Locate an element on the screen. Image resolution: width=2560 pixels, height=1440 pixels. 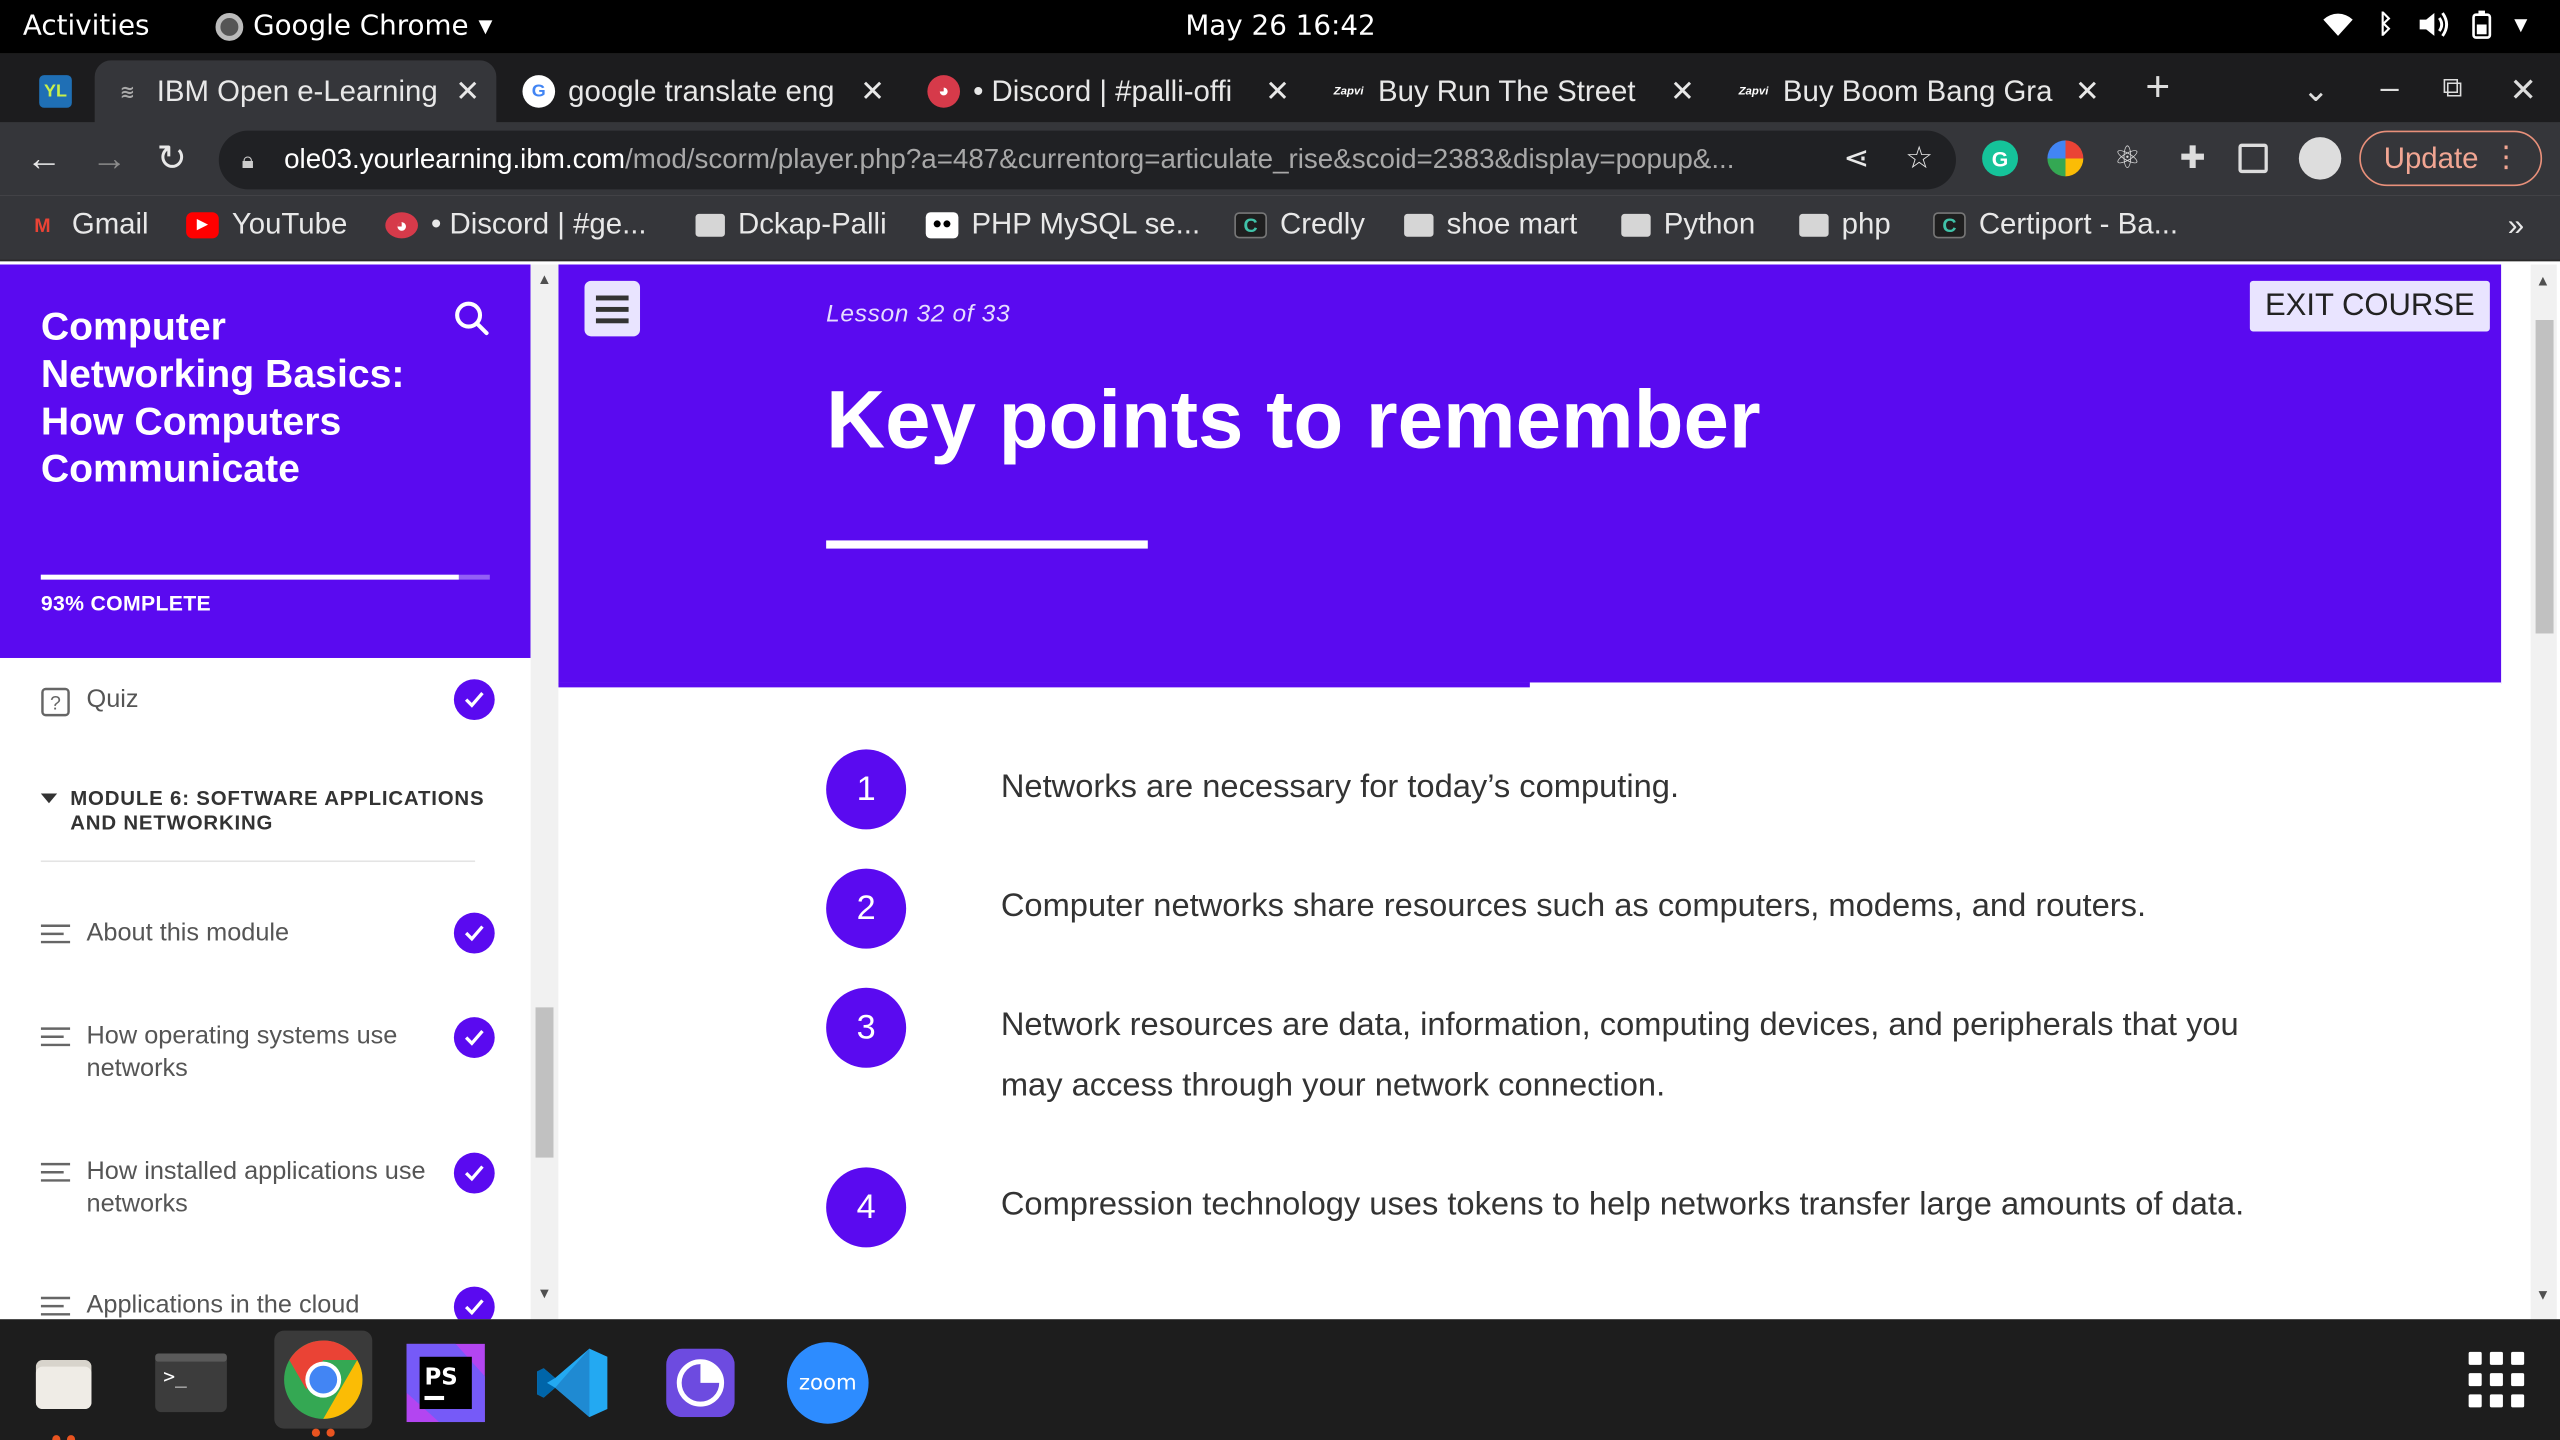
zoom-app: zoom is located at coordinates (828, 1383).